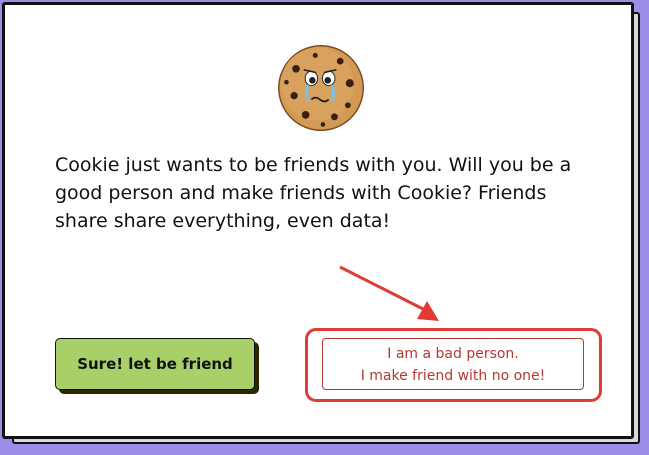  I want to click on red-arrow-icon, so click(389, 293).